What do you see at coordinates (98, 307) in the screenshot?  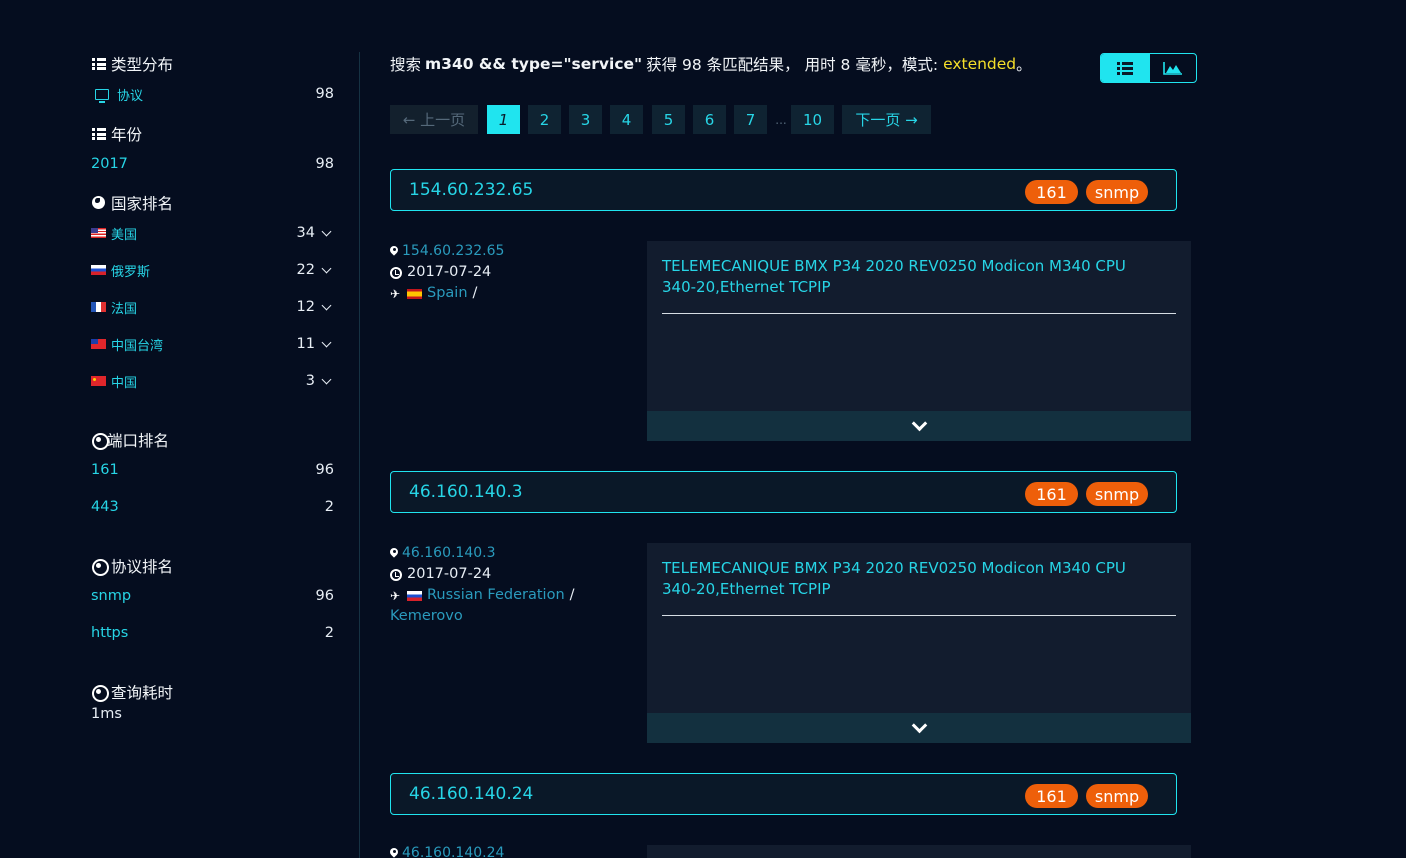 I see `fr-flag-icon` at bounding box center [98, 307].